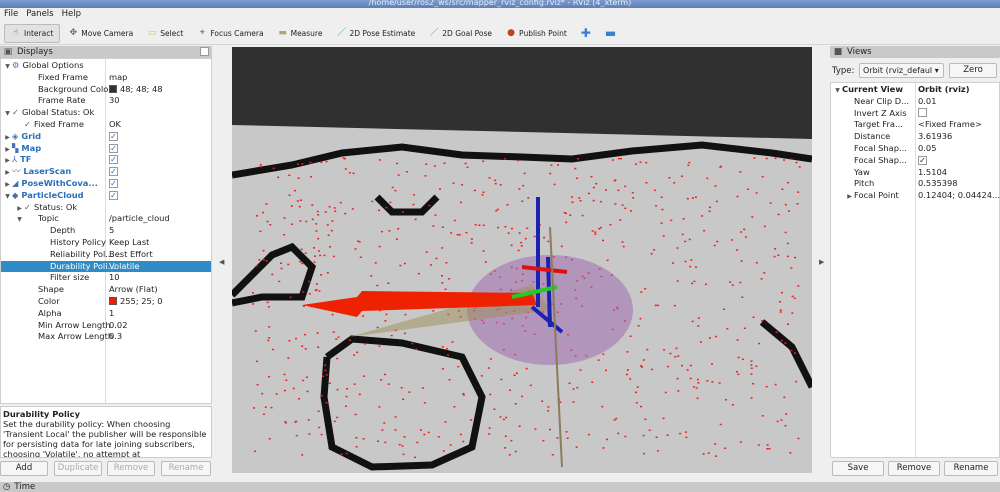  I want to click on tool-2d-goal-pose: ／ 2D Goal Pose, so click(460, 33).